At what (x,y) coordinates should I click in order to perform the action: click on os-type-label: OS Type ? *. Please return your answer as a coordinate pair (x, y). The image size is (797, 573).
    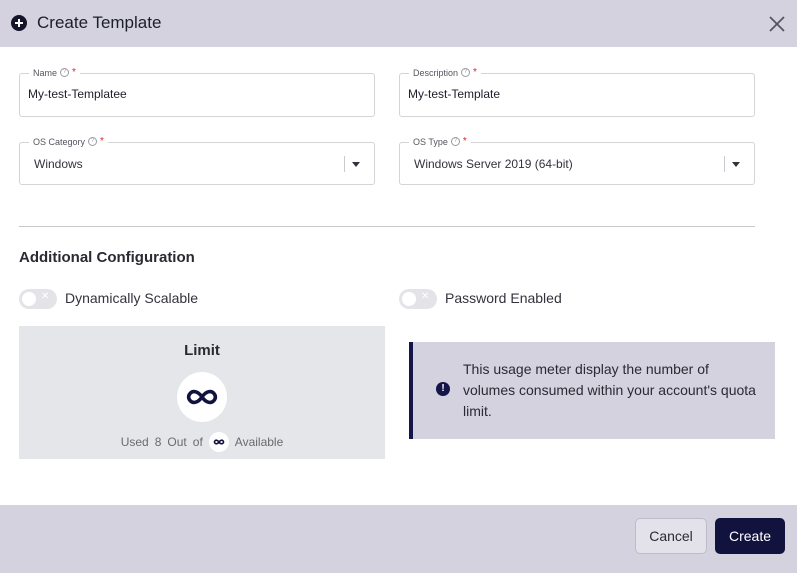
    Looking at the image, I should click on (440, 141).